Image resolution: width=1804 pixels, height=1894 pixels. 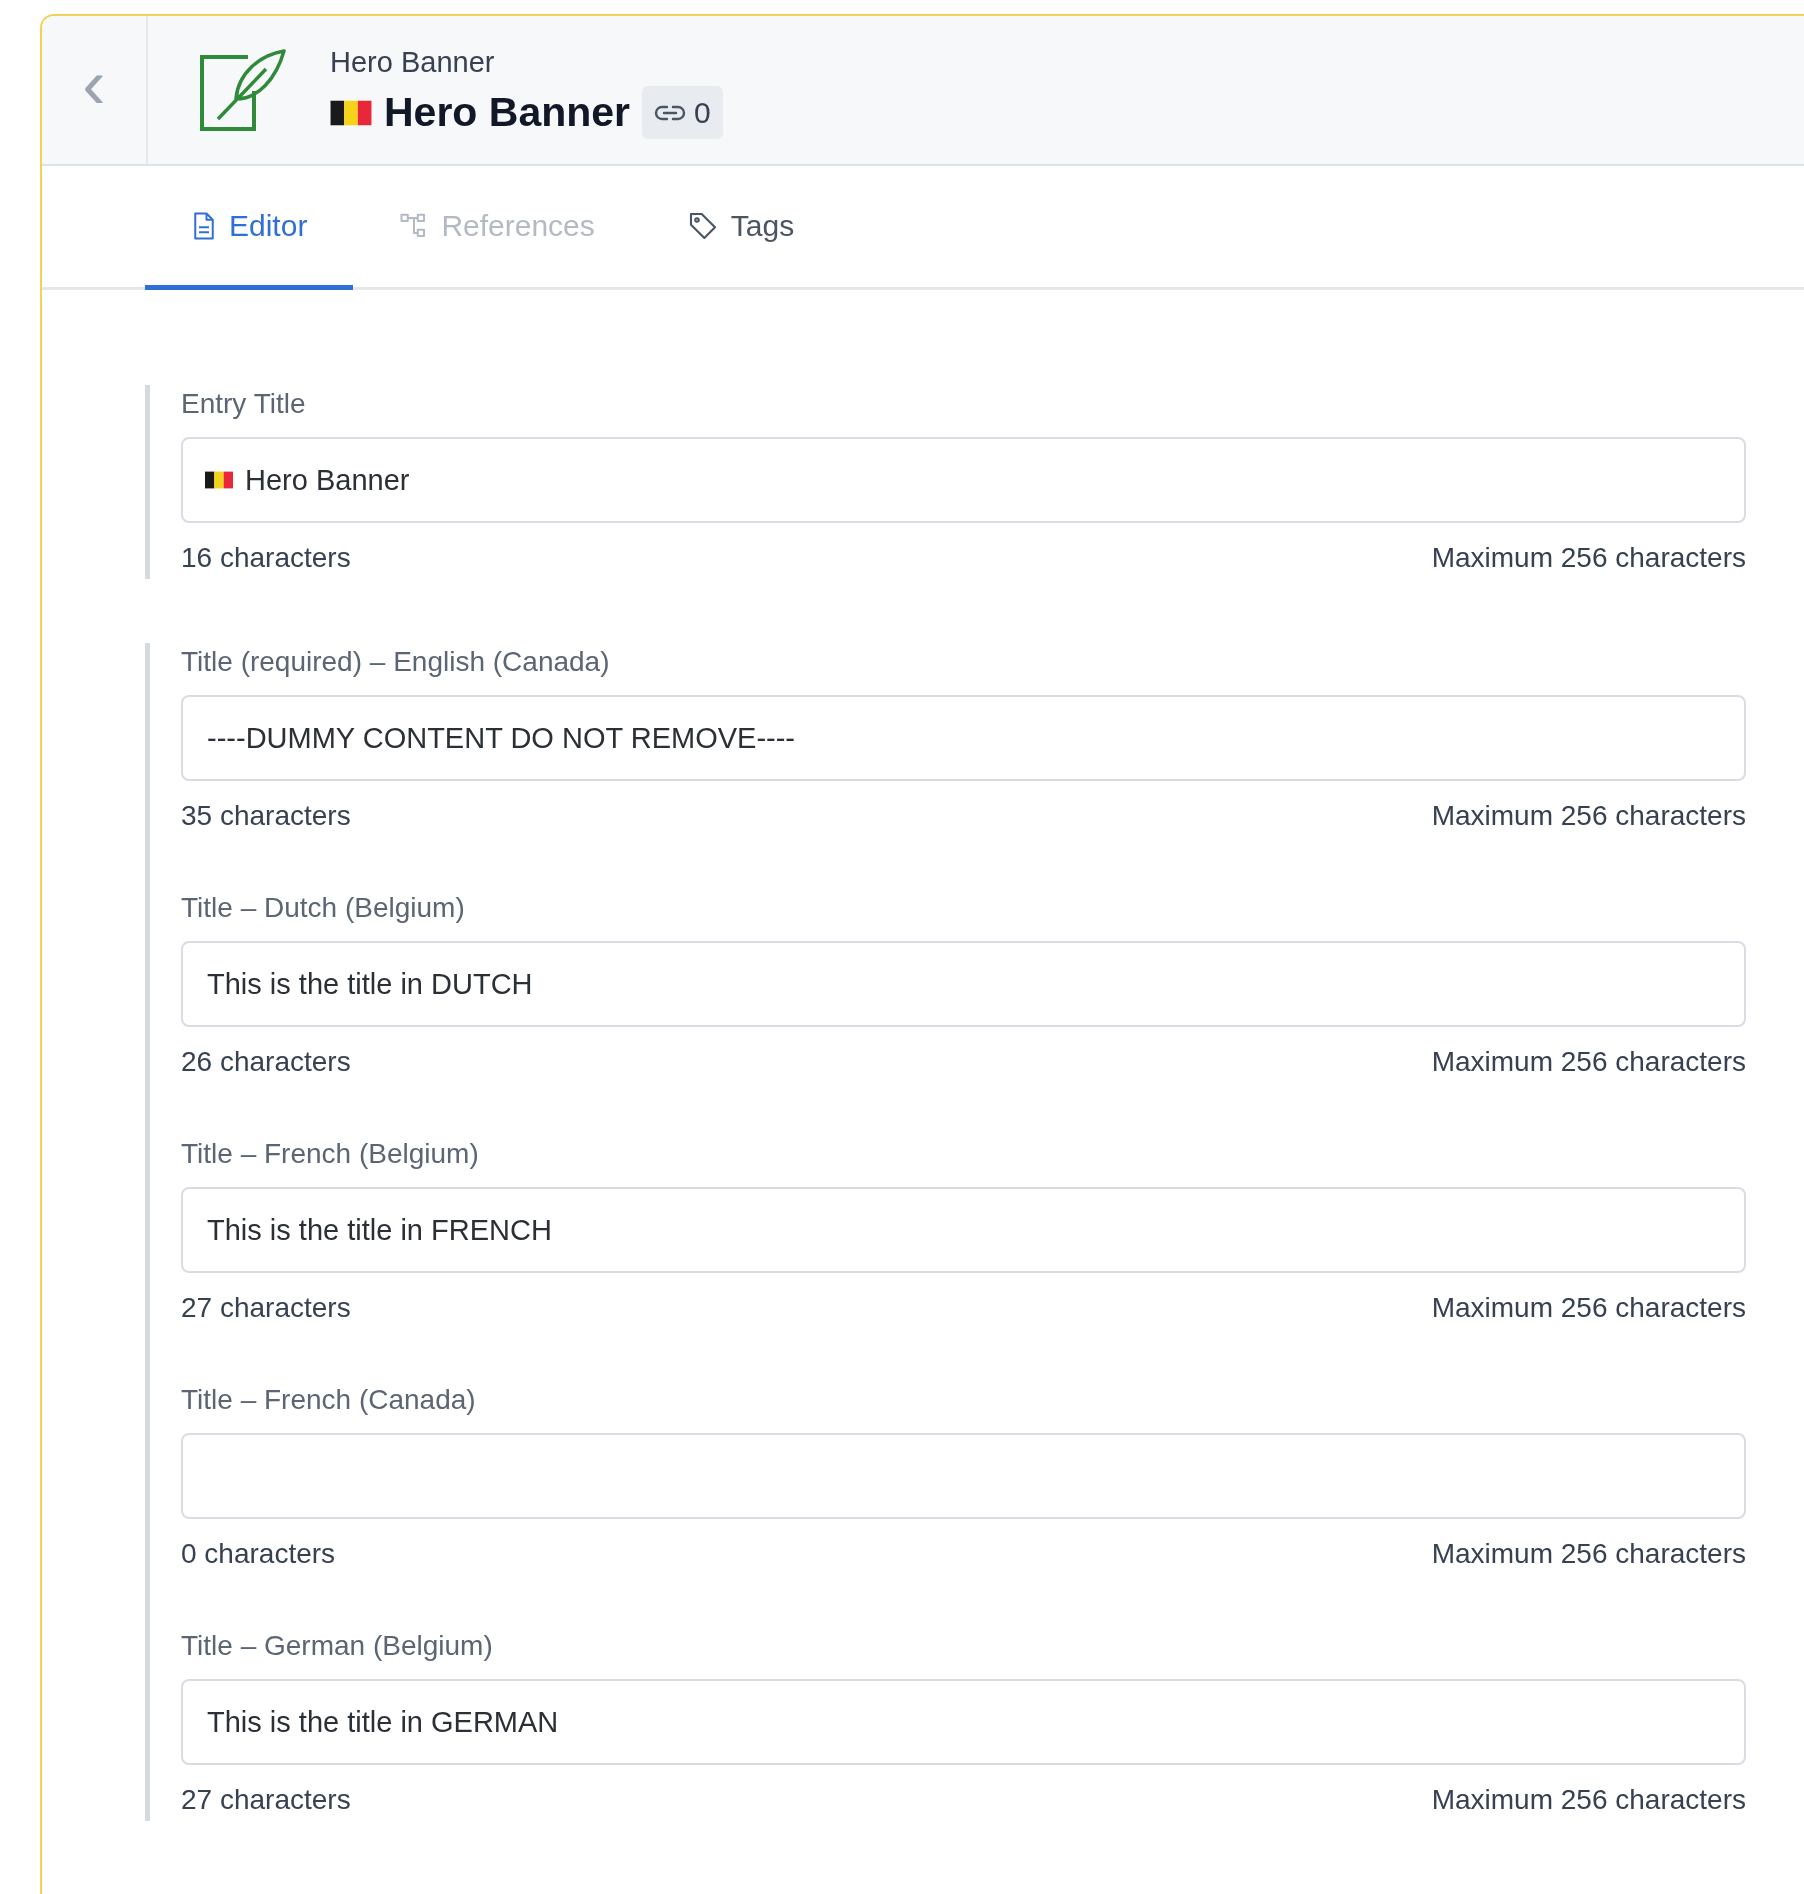 What do you see at coordinates (266, 1062) in the screenshot?
I see `character-count: 26 characters` at bounding box center [266, 1062].